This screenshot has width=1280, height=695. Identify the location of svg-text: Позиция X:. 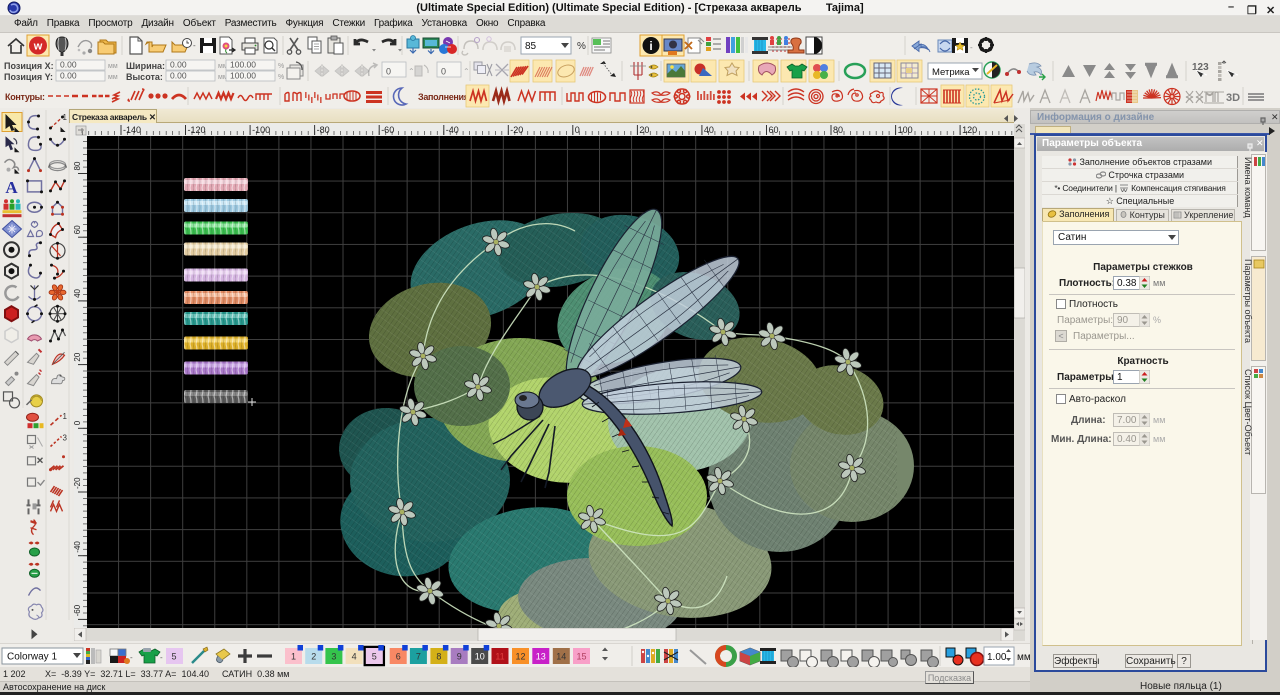
(29, 66).